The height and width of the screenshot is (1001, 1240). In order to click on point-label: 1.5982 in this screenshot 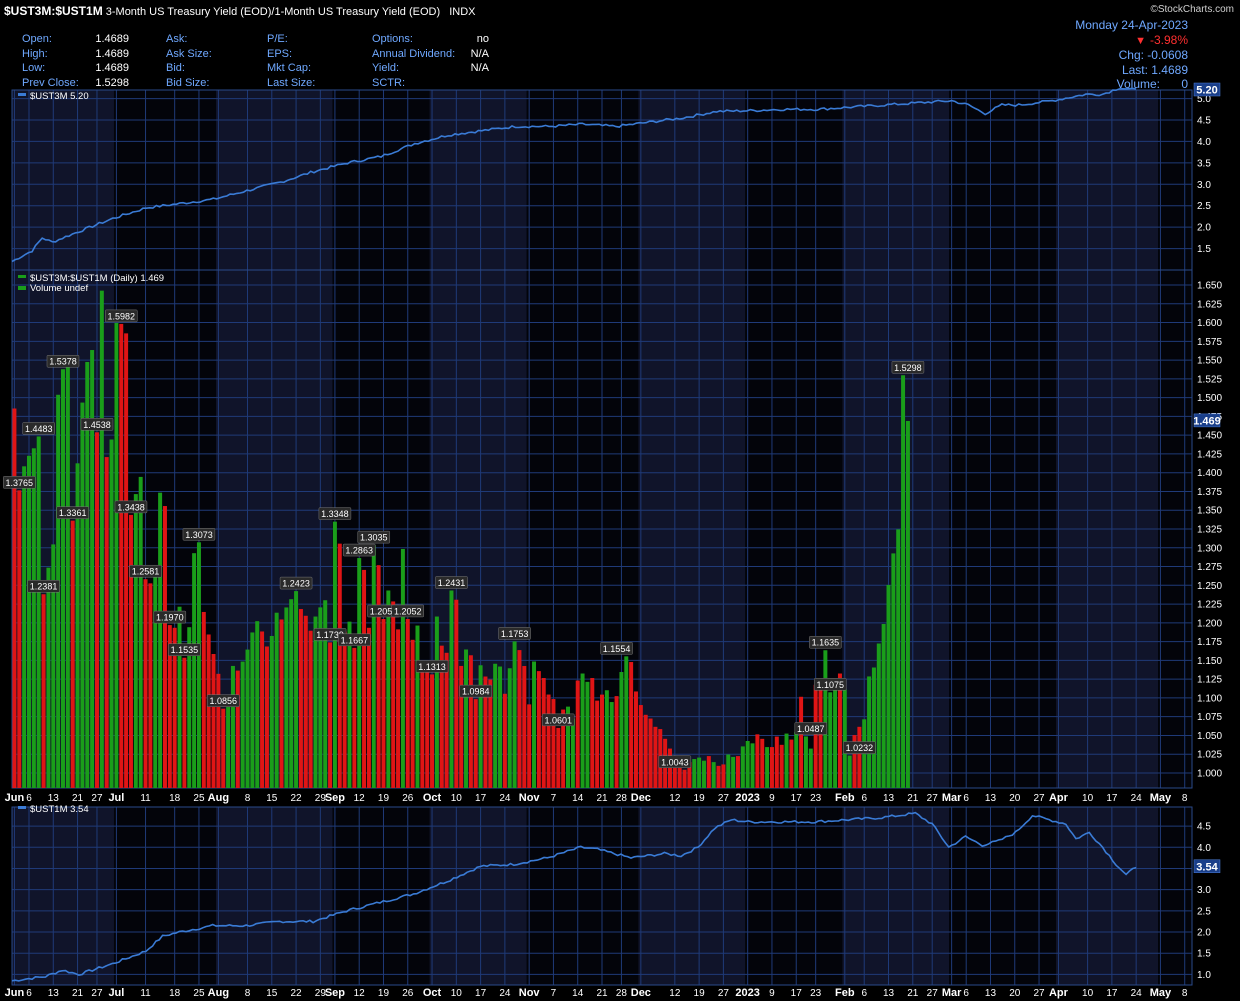, I will do `click(121, 316)`.